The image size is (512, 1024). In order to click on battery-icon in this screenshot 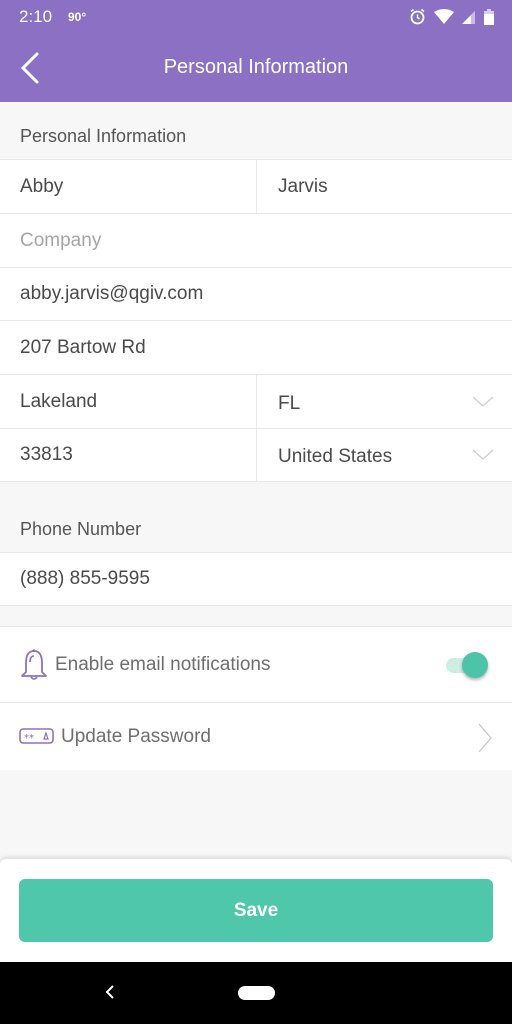, I will do `click(489, 16)`.